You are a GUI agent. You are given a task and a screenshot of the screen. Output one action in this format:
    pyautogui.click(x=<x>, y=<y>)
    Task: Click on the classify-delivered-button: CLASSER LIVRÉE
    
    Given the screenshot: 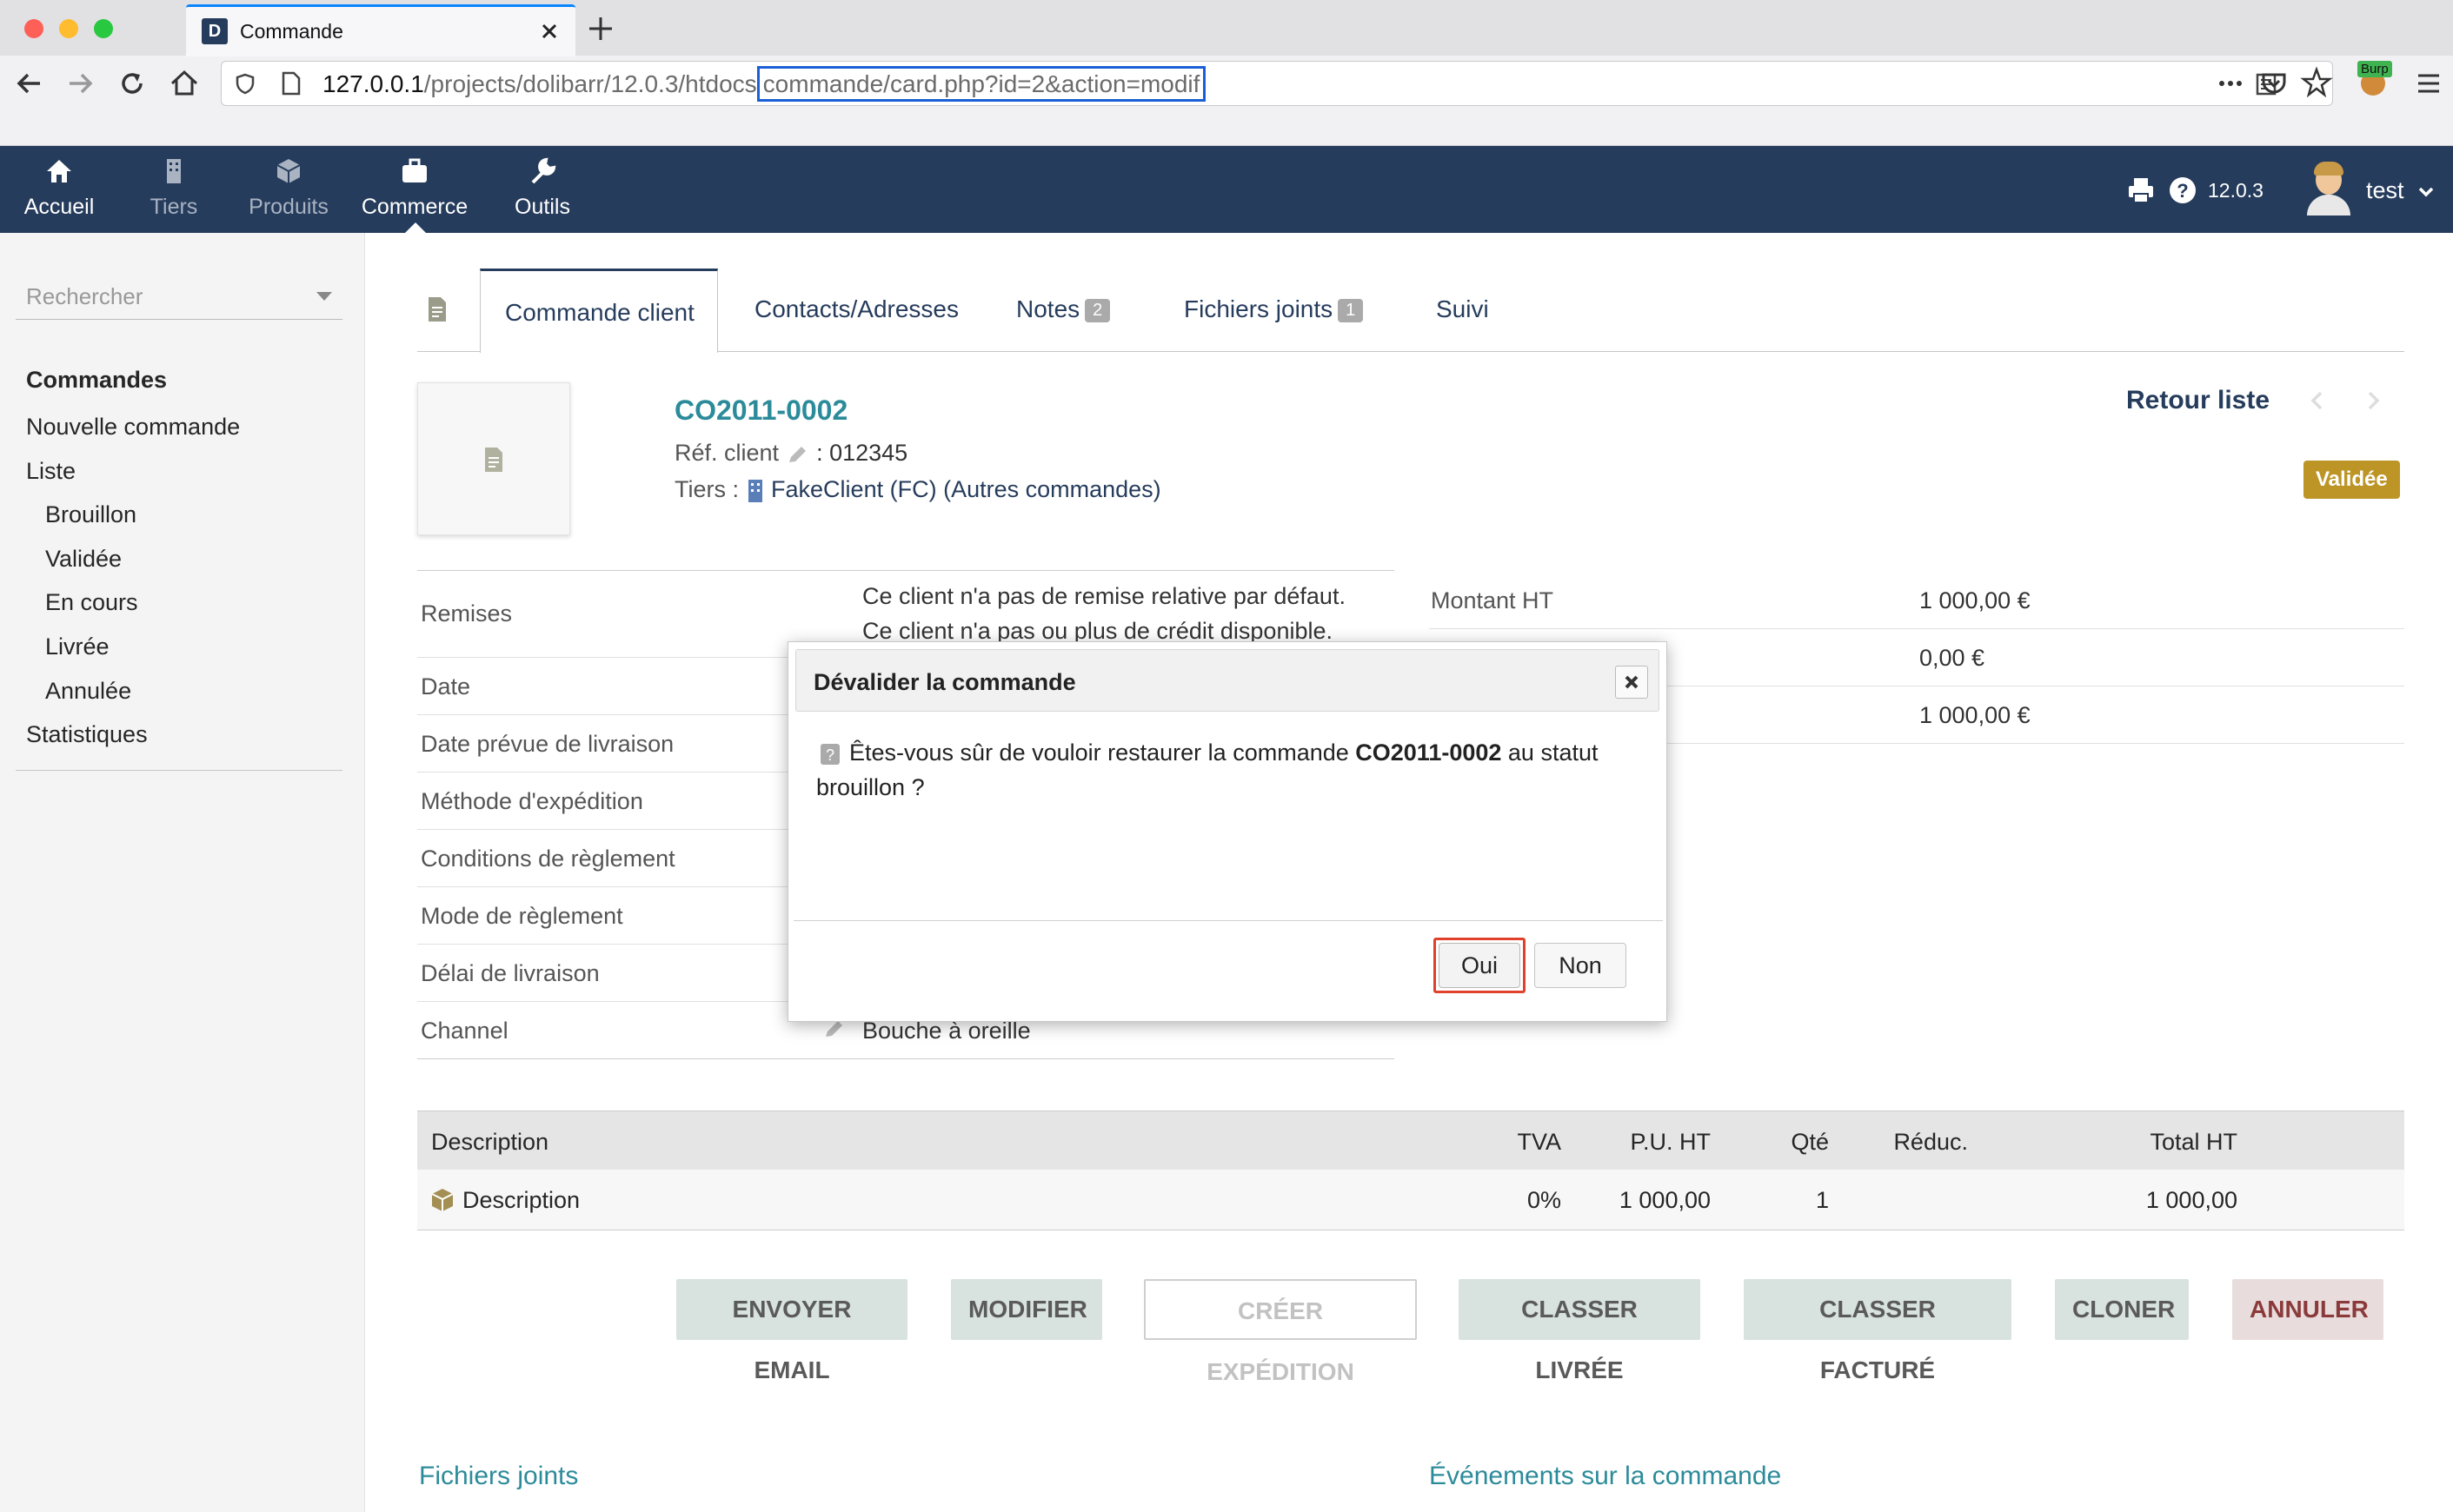 What is the action you would take?
    pyautogui.click(x=1579, y=1331)
    